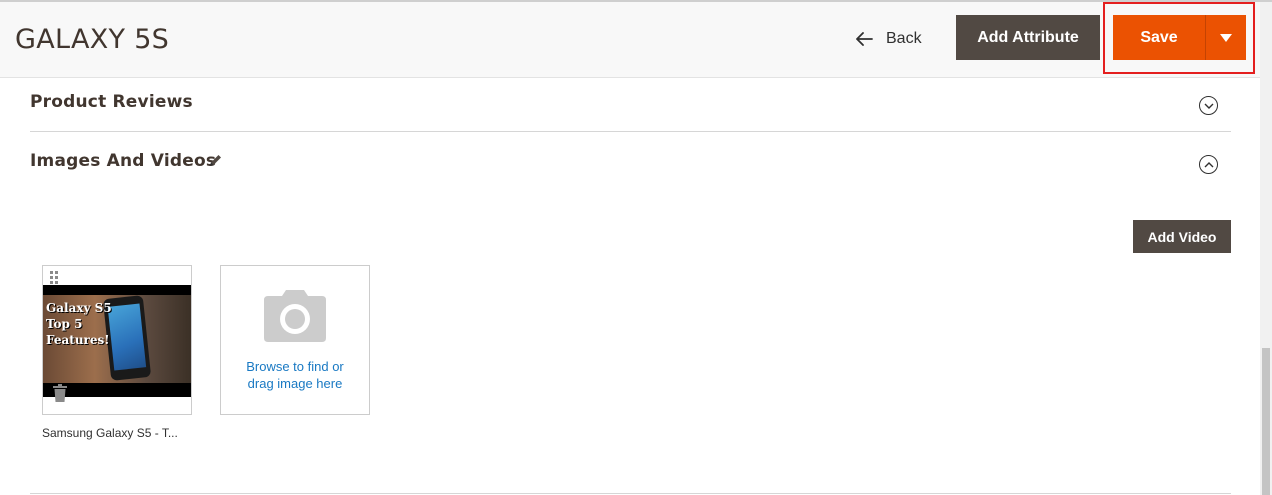 The height and width of the screenshot is (495, 1272). I want to click on drag-handle-icon, so click(54, 278).